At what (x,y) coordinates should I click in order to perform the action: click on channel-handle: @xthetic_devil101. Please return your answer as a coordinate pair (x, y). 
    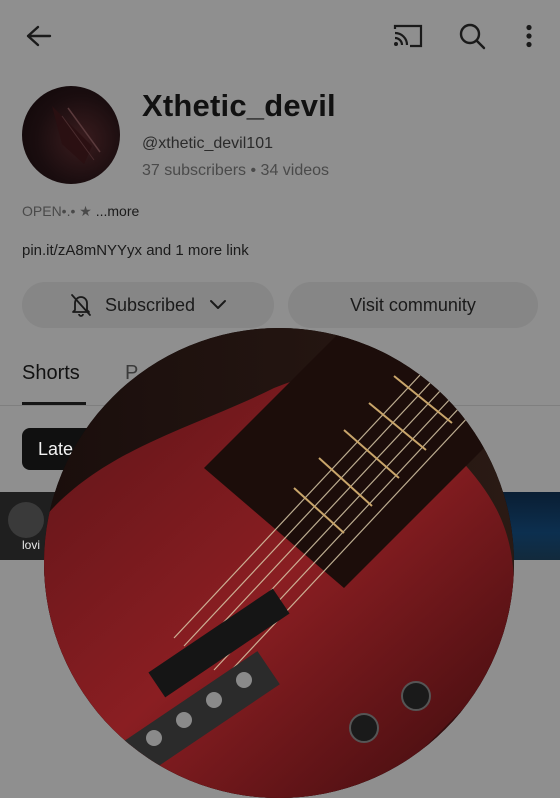
    Looking at the image, I should click on (207, 143).